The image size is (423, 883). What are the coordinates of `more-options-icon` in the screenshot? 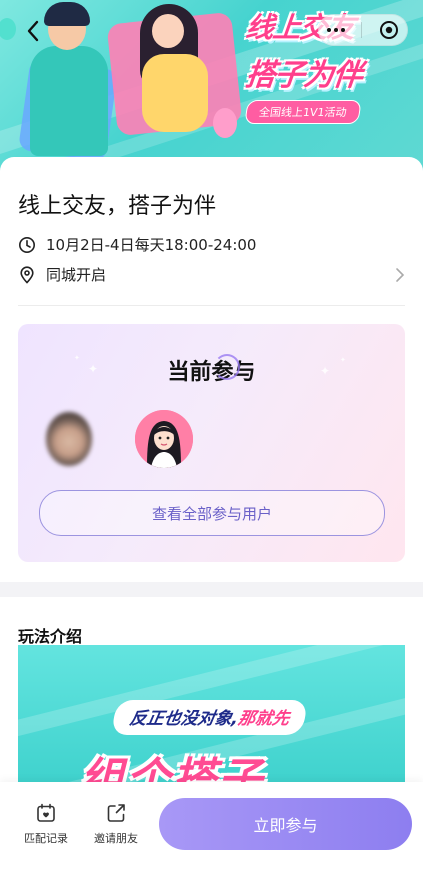 It's located at (336, 30).